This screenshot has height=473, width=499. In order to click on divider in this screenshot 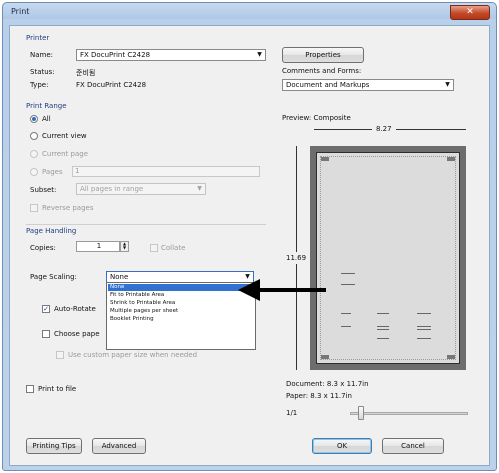, I will do `click(146, 224)`.